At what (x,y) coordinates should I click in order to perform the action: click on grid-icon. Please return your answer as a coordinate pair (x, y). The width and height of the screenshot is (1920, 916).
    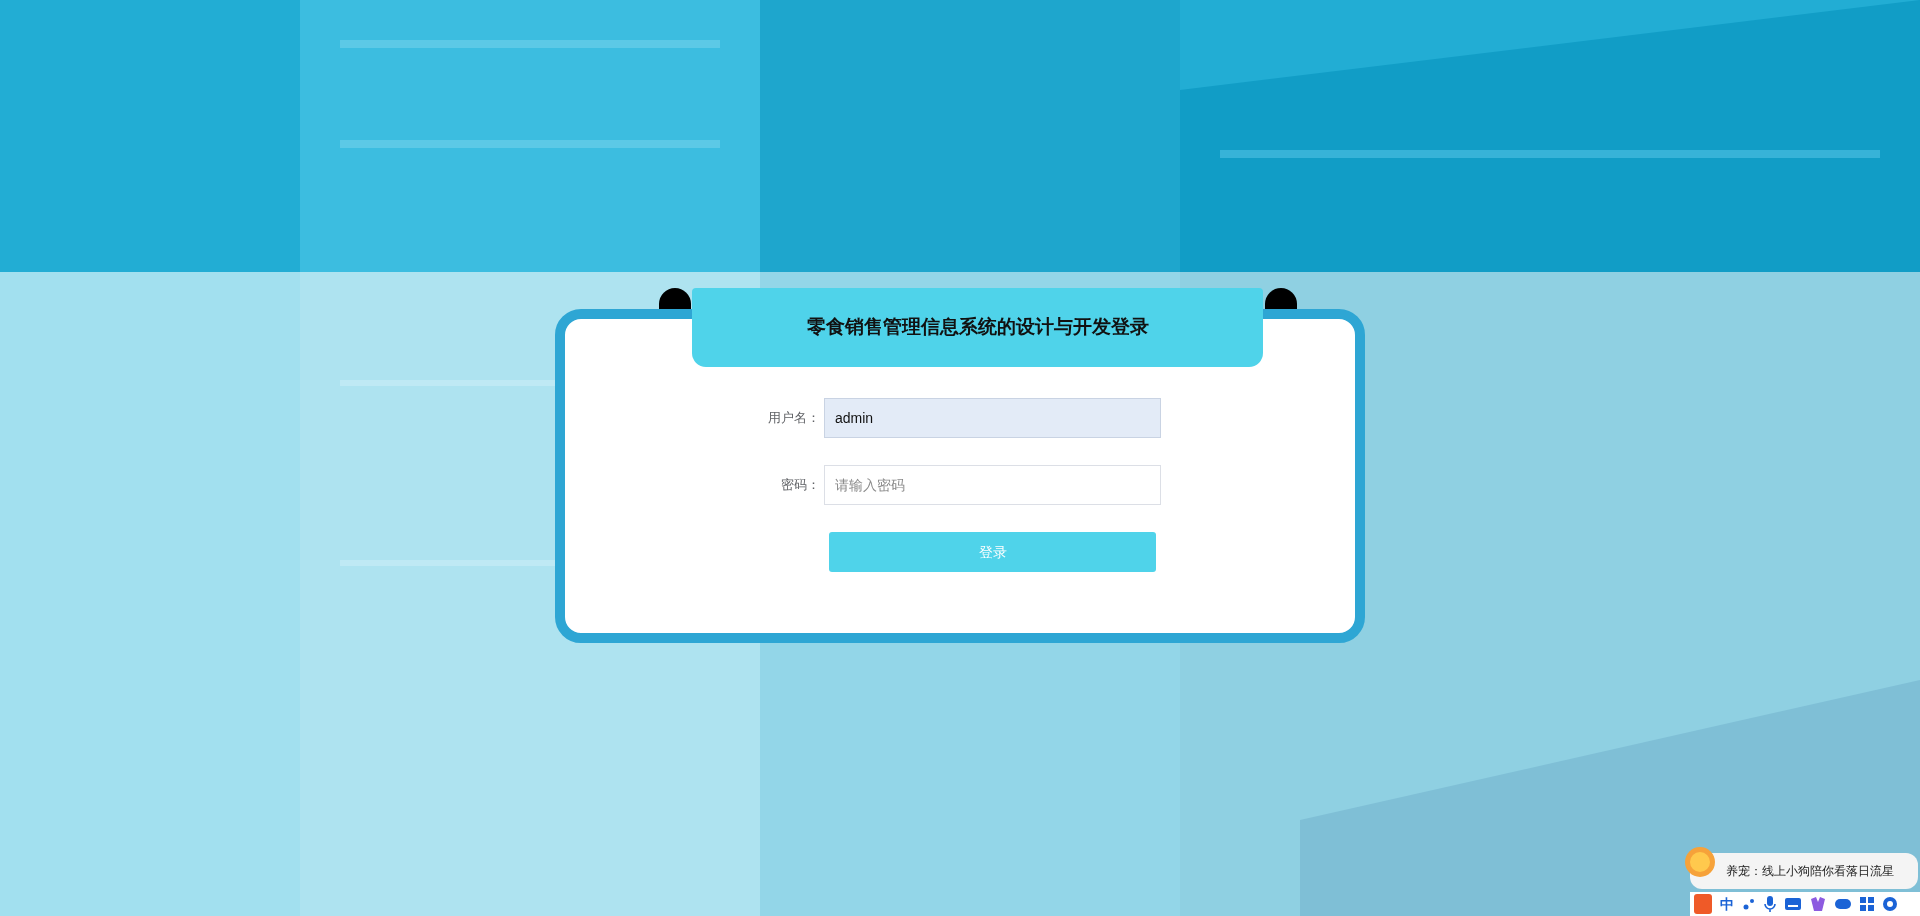
    Looking at the image, I should click on (1867, 904).